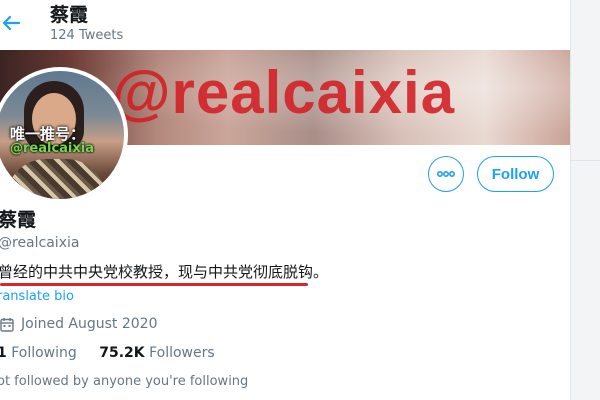  I want to click on translate-bio-link: ranslate bio, so click(37, 297).